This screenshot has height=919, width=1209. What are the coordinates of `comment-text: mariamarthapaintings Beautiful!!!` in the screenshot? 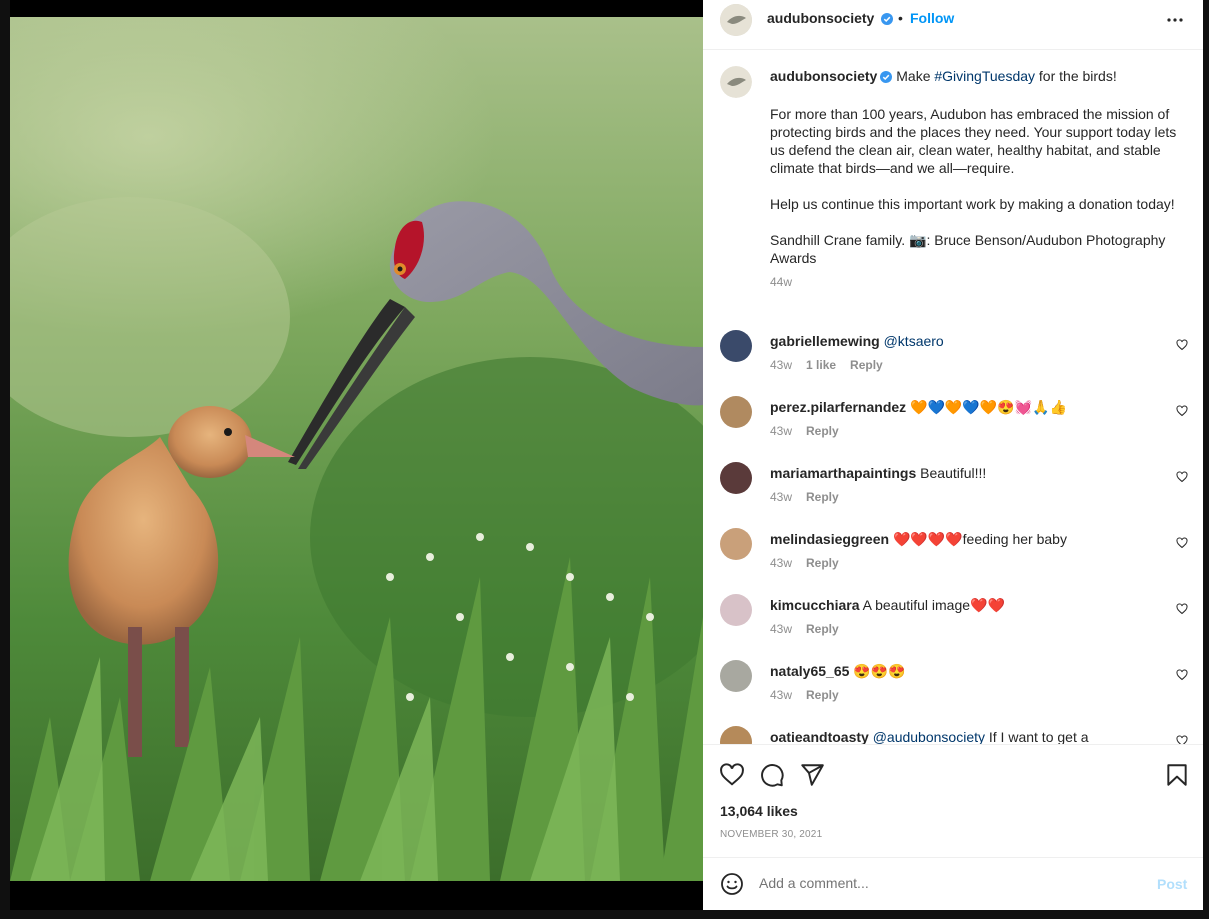 It's located at (965, 473).